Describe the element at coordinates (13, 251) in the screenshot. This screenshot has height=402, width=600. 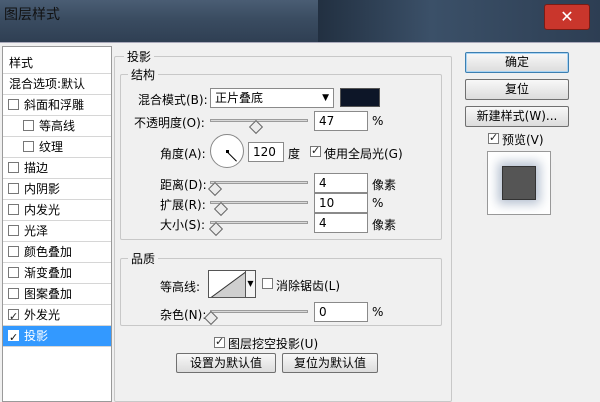
I see `color-overlay-checkbox` at that location.